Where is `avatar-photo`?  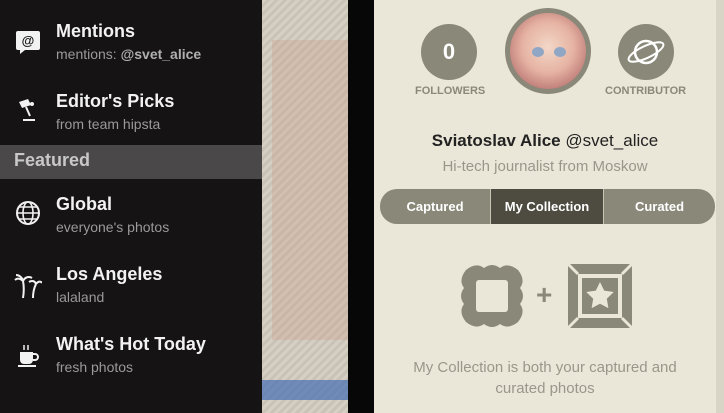
avatar-photo is located at coordinates (548, 51).